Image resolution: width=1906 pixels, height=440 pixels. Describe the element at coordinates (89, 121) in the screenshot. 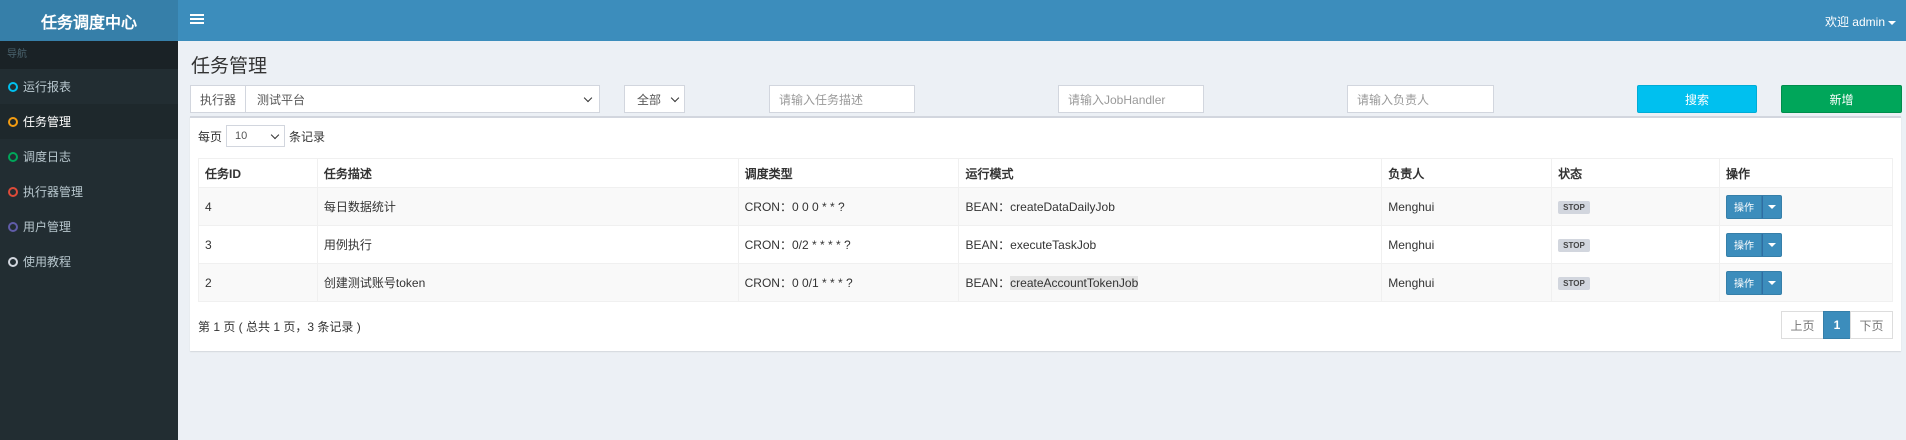

I see `sidebar-item-jobs: 任务管理` at that location.